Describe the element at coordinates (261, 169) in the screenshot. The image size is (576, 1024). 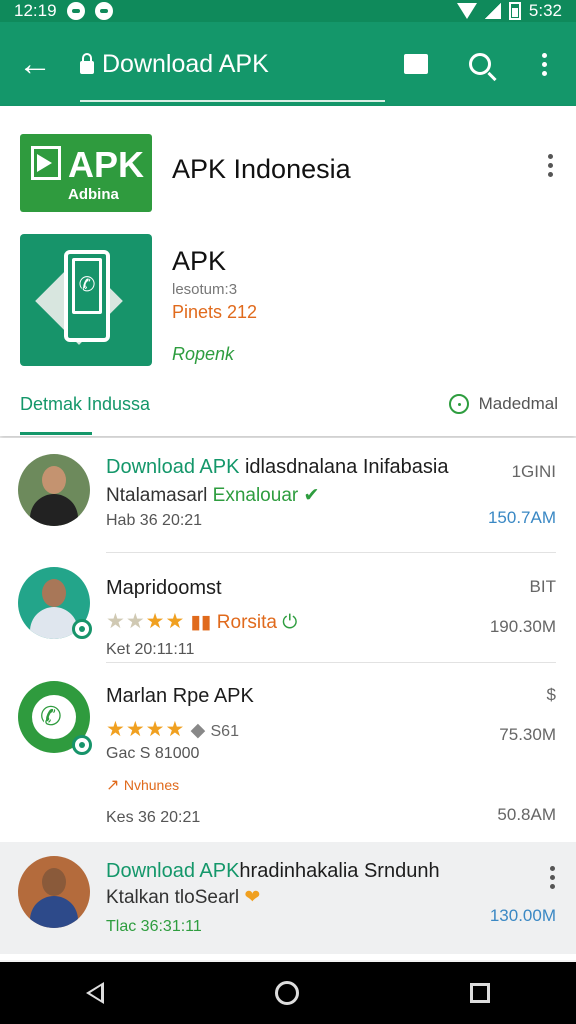
I see `card-title: APK Indonesia` at that location.